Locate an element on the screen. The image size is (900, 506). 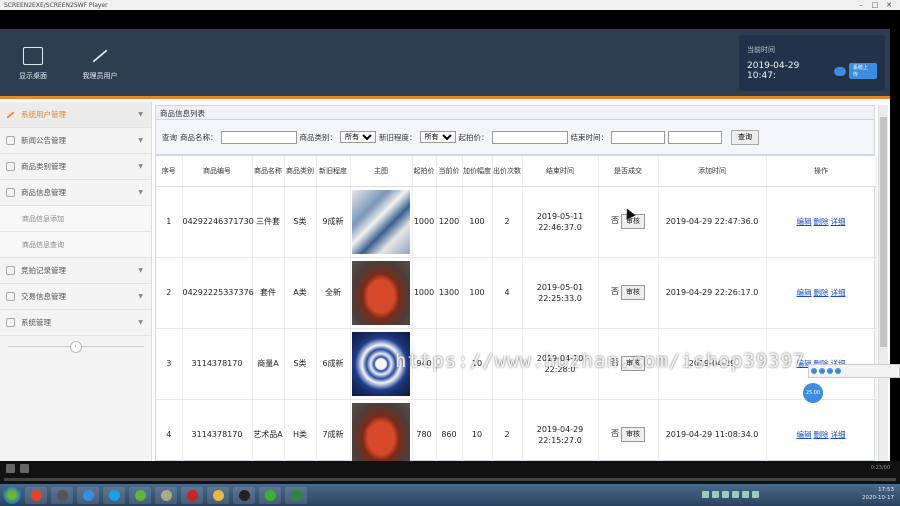
sidebar-item-bids: 竞拍记录管理 ▼ is located at coordinates (75, 271).